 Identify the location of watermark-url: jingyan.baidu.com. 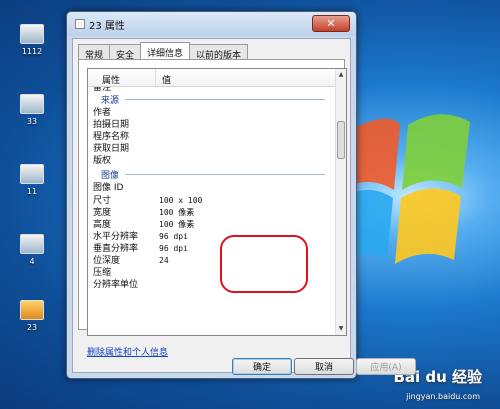
(443, 396).